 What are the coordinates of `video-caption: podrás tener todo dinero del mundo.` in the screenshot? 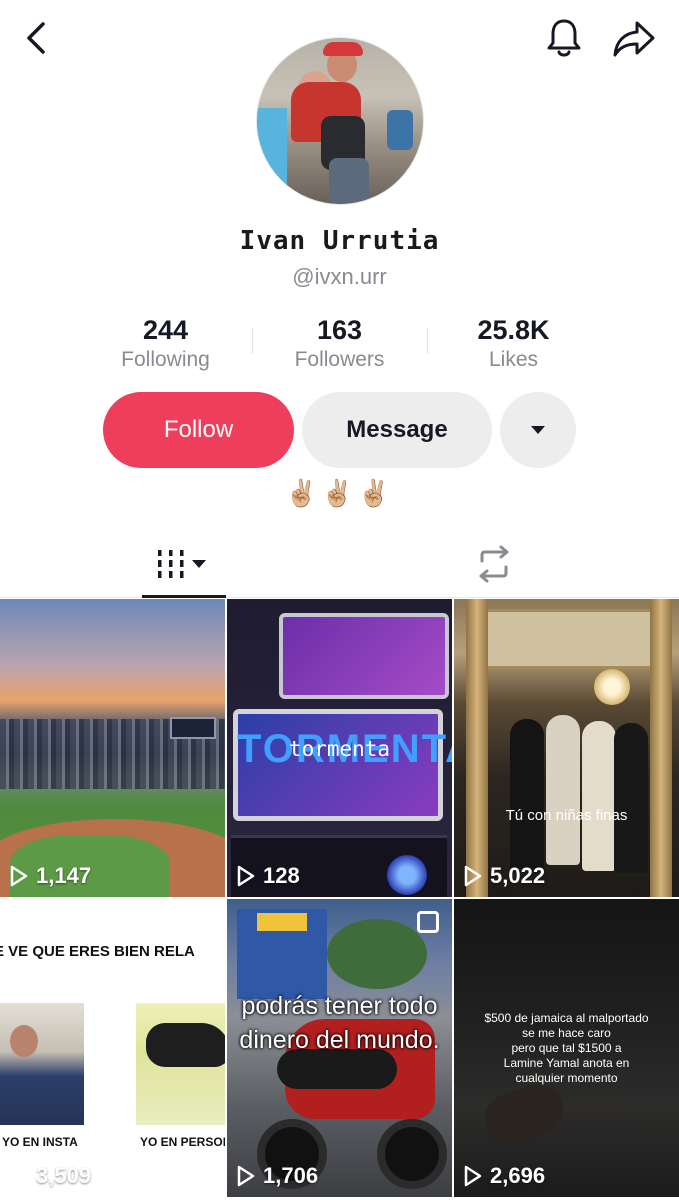 It's located at (339, 1023).